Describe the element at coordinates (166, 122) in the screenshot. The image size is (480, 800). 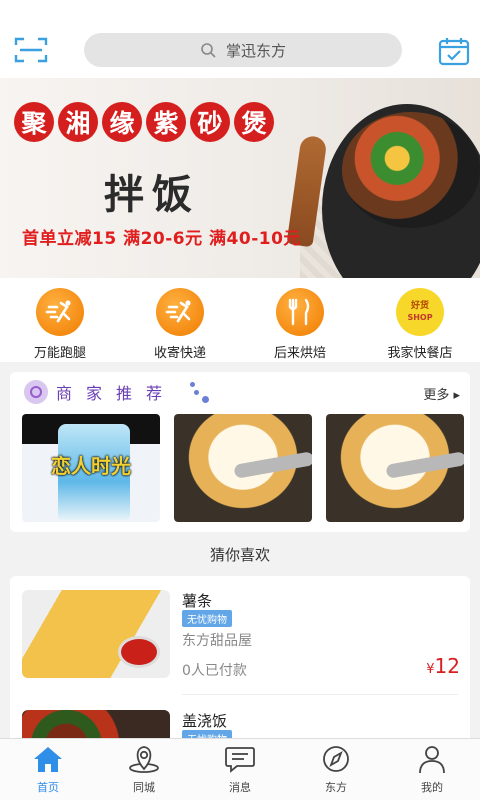
I see `banner-title-char: 紫` at that location.